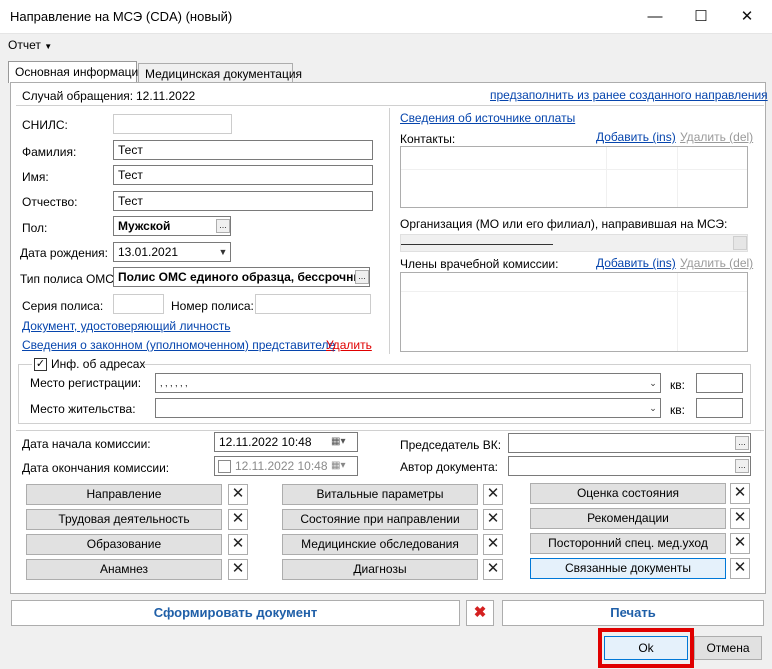 This screenshot has width=772, height=669. I want to click on sex-label: Пол:, so click(35, 228).